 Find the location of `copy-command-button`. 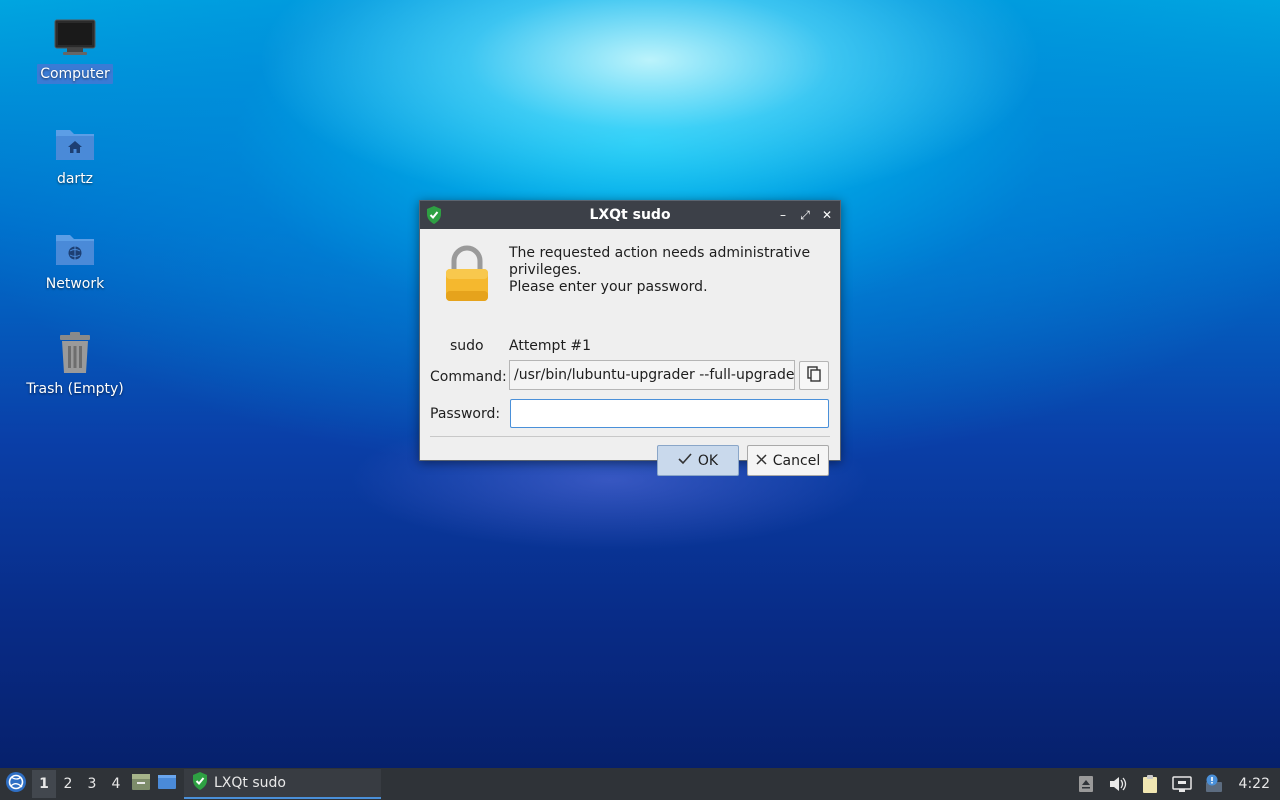

copy-command-button is located at coordinates (814, 375).